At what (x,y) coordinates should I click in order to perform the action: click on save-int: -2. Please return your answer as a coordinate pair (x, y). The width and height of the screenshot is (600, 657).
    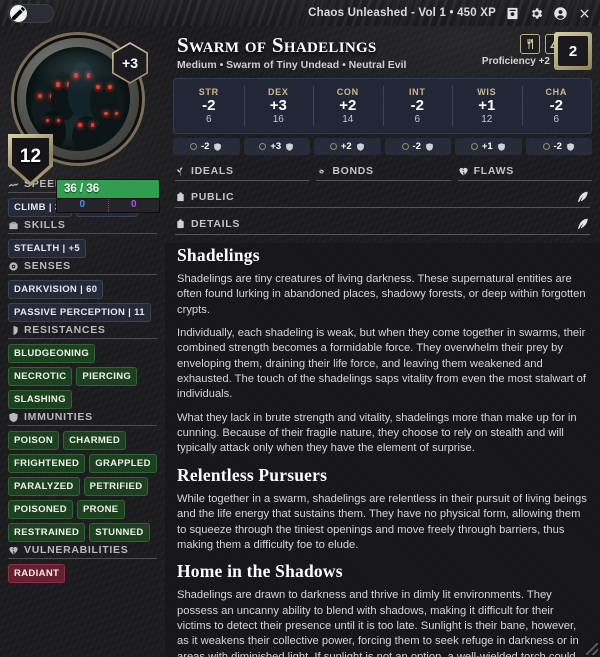
    Looking at the image, I should click on (417, 147).